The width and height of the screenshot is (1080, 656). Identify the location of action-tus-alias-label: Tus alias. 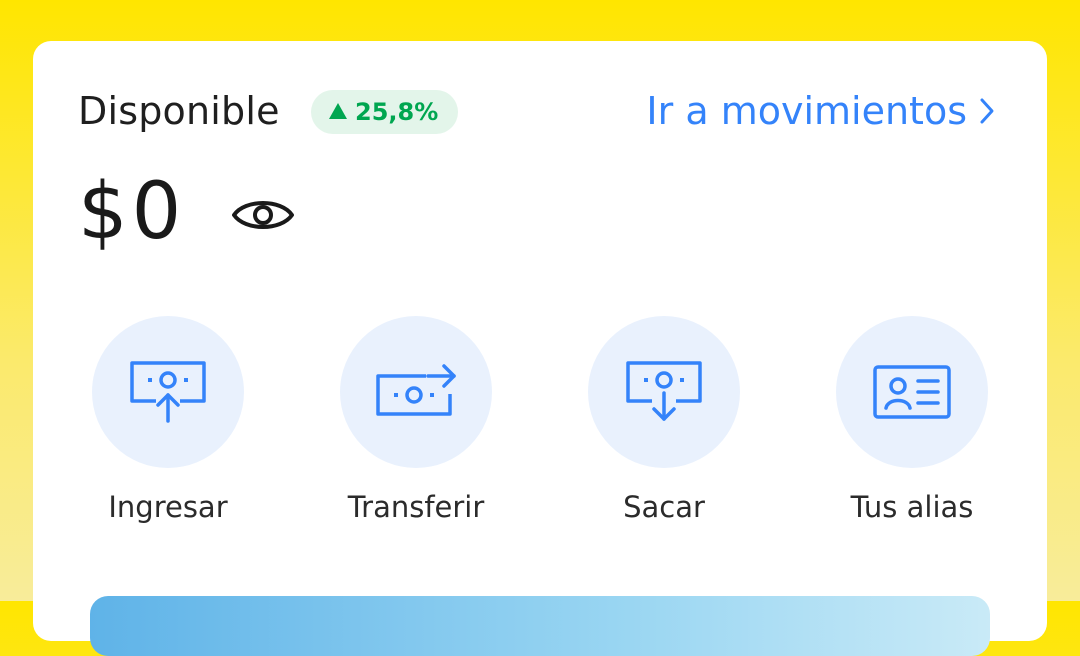
(912, 507).